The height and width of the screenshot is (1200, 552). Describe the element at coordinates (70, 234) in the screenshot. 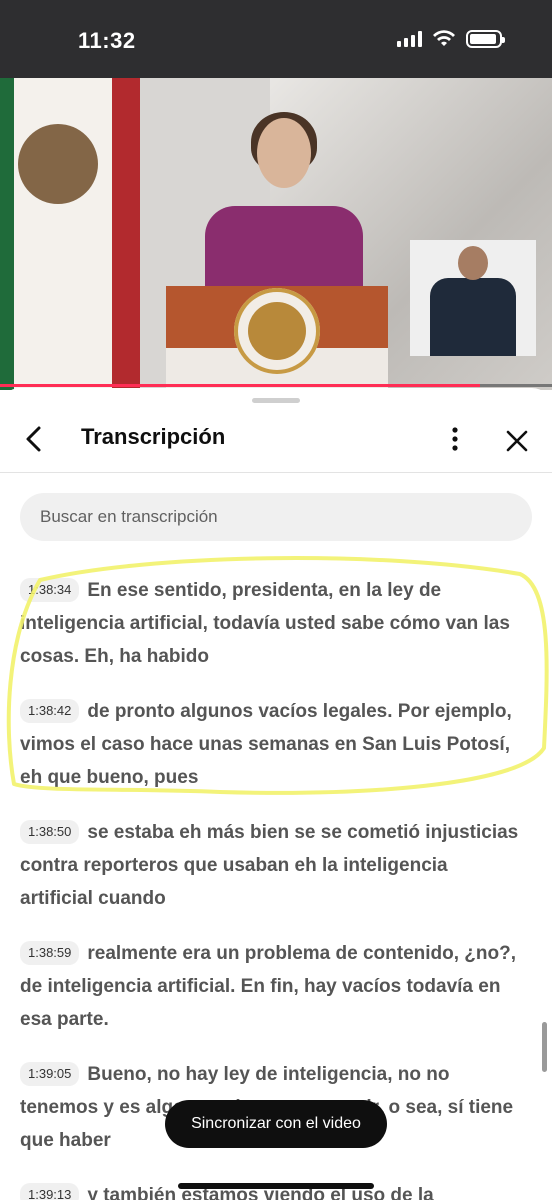

I see `mexican-flag` at that location.